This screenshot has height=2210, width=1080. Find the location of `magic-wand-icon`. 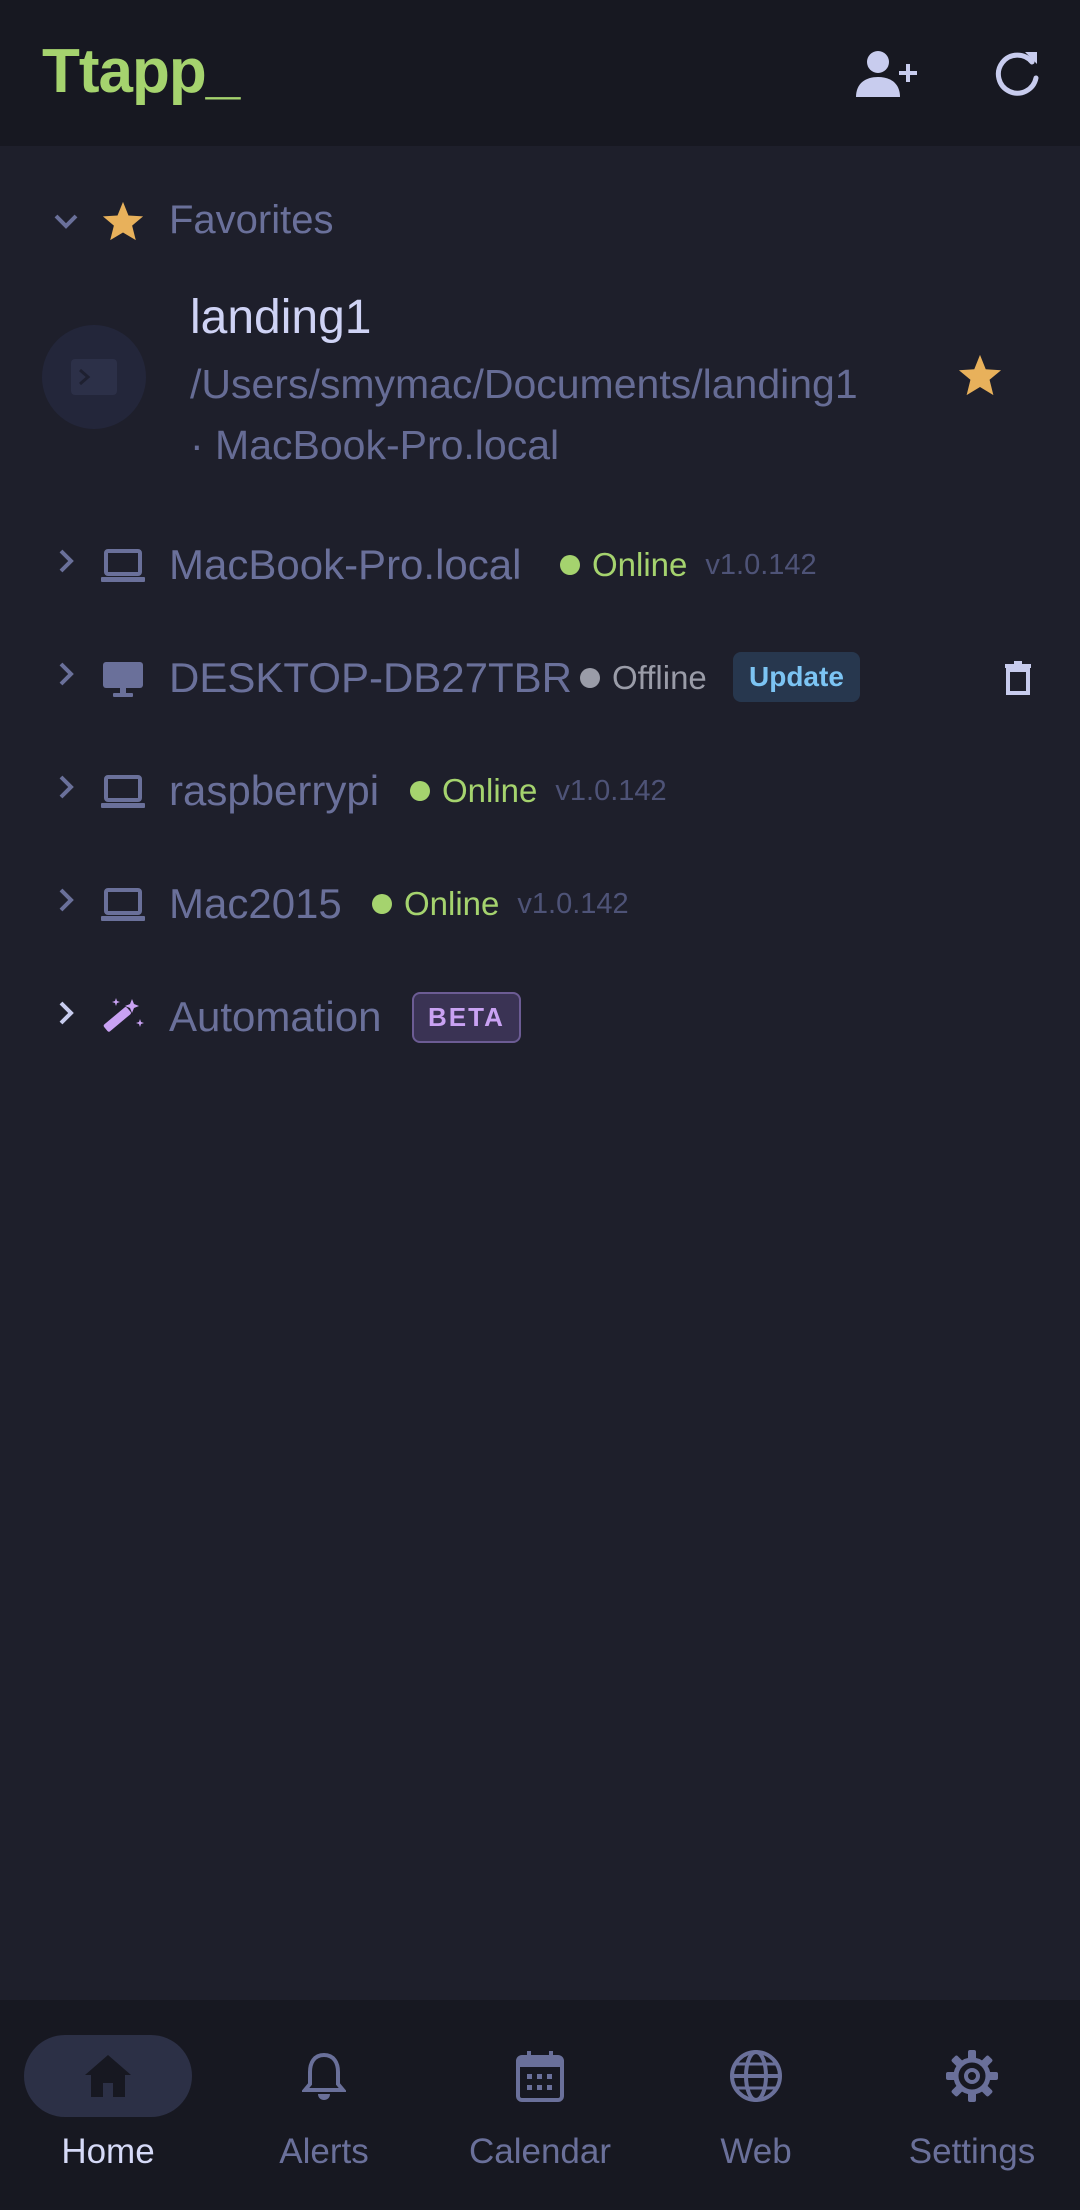

magic-wand-icon is located at coordinates (123, 1018).